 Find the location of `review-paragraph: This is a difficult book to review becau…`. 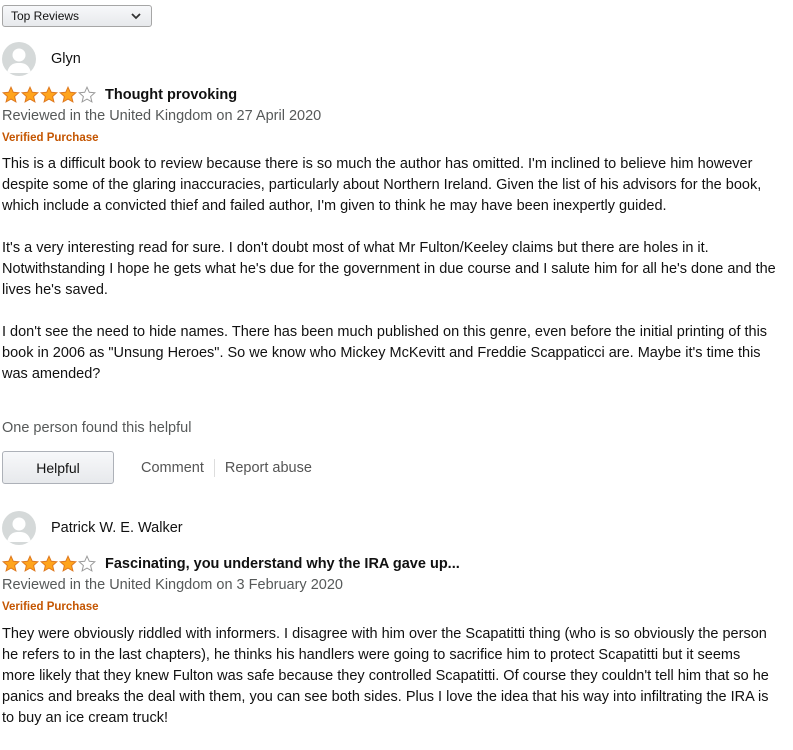

review-paragraph: This is a difficult book to review becau… is located at coordinates (382, 185).